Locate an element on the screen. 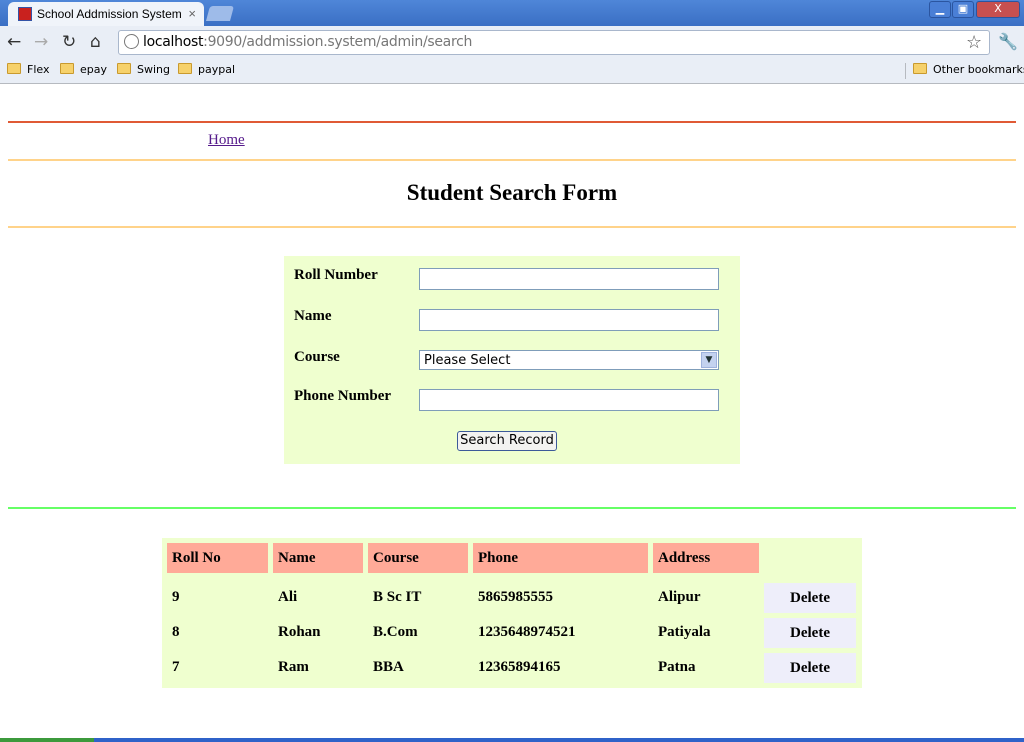 This screenshot has height=742, width=1024. nav-divider is located at coordinates (512, 160).